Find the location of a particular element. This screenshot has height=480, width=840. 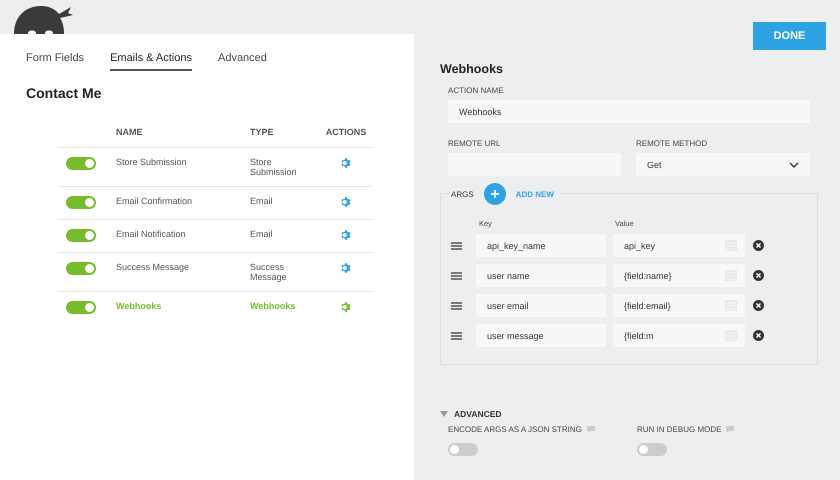

key-field: user message is located at coordinates (541, 335).